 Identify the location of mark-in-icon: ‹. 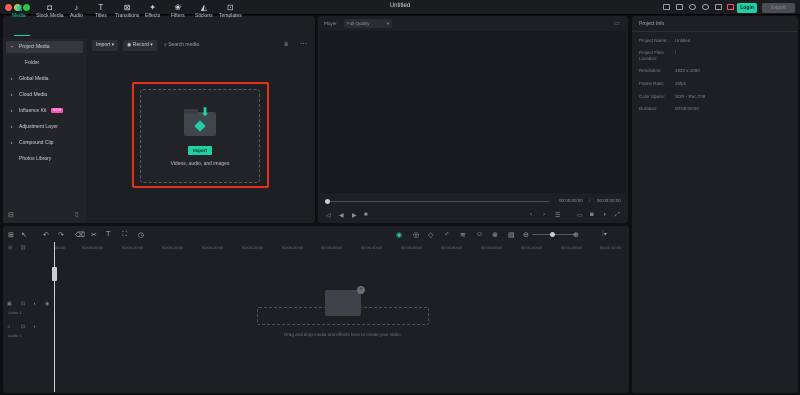
(531, 215).